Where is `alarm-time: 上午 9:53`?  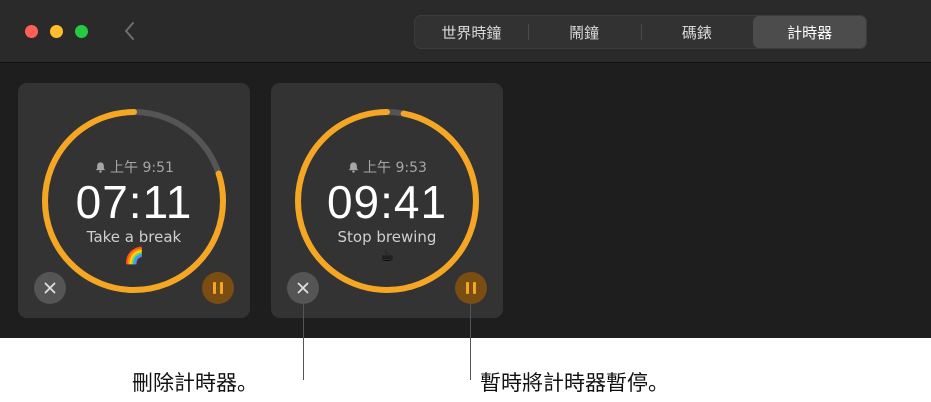 alarm-time: 上午 9:53 is located at coordinates (395, 168).